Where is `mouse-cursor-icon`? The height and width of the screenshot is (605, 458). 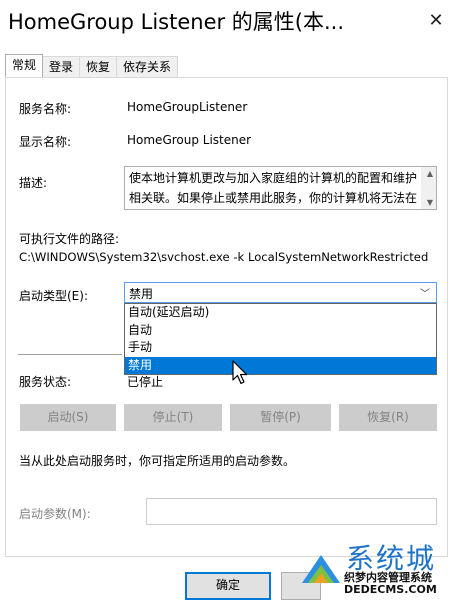
mouse-cursor-icon is located at coordinates (240, 372).